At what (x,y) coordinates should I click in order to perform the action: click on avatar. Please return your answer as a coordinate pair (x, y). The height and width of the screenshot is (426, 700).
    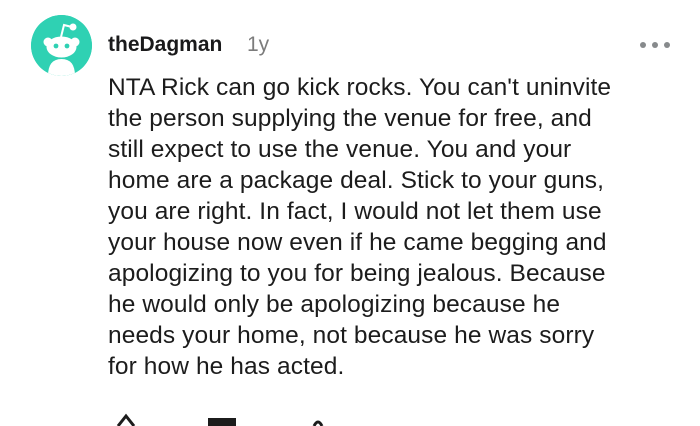
    Looking at the image, I should click on (61, 45).